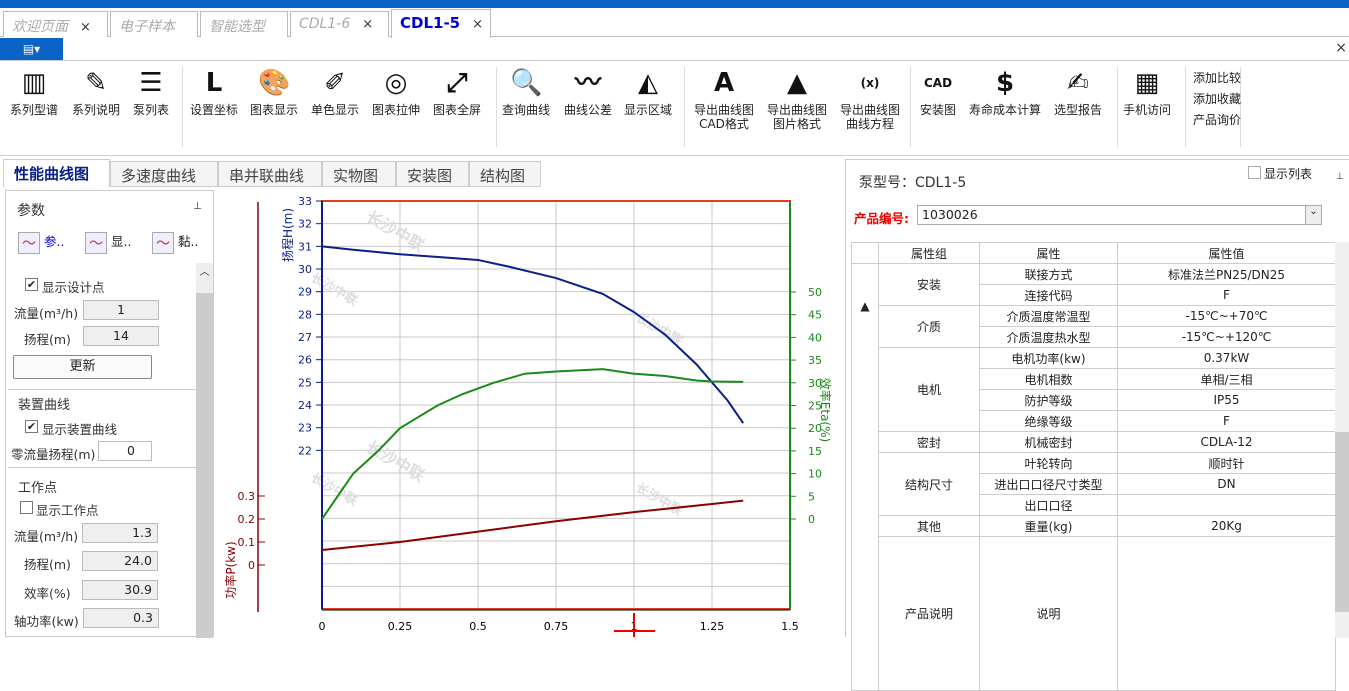 Image resolution: width=1349 pixels, height=691 pixels. Describe the element at coordinates (237, 27) in the screenshot. I see `tab-label: 智能选型` at that location.